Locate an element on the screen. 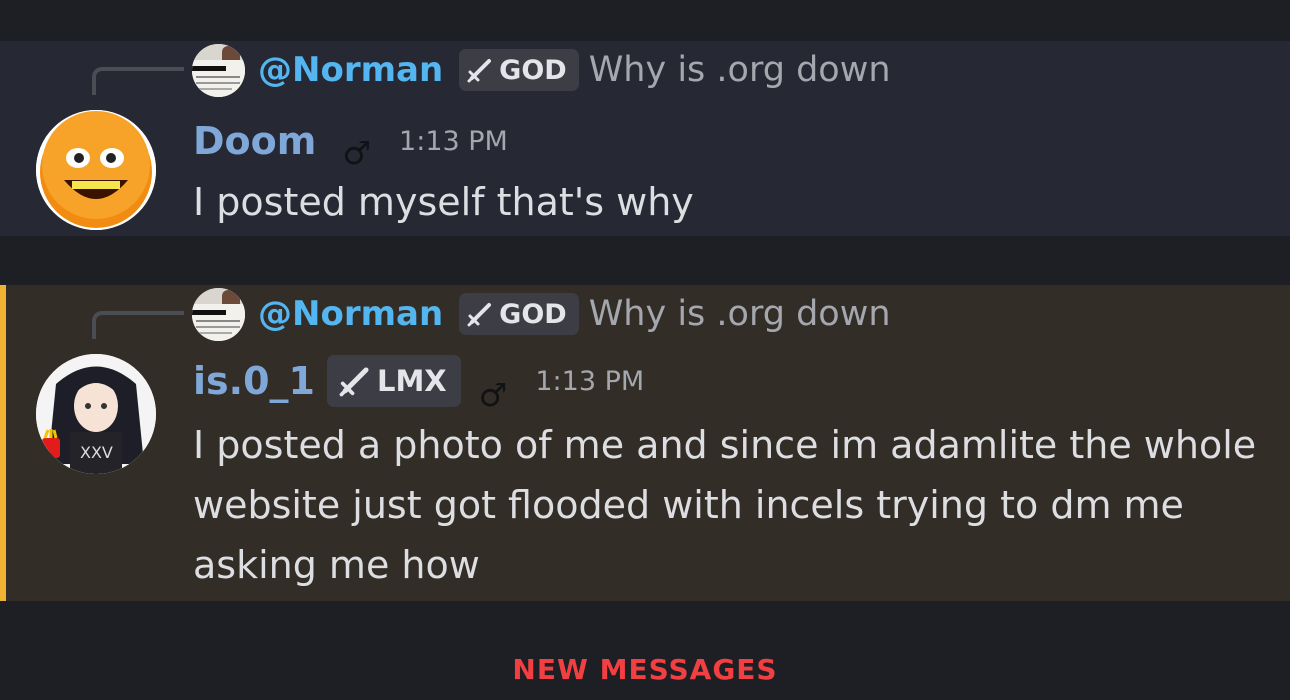 The height and width of the screenshot is (700, 1290). role-tag-lmx: LMX is located at coordinates (393, 381).